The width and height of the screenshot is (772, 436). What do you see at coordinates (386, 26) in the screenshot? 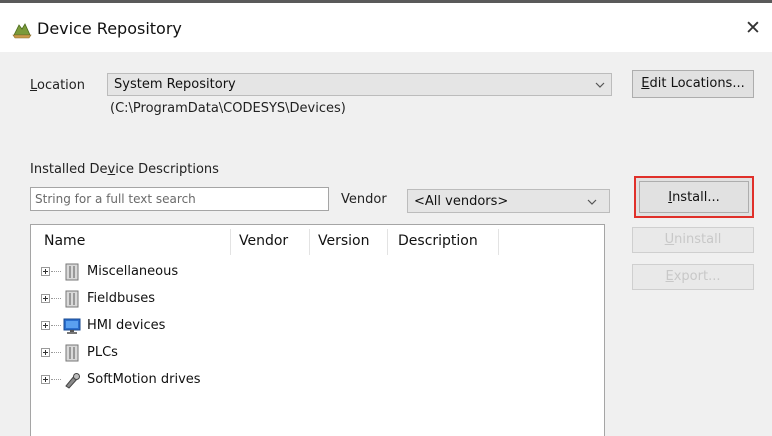
I see `title-bar: Device Repository ✕` at bounding box center [386, 26].